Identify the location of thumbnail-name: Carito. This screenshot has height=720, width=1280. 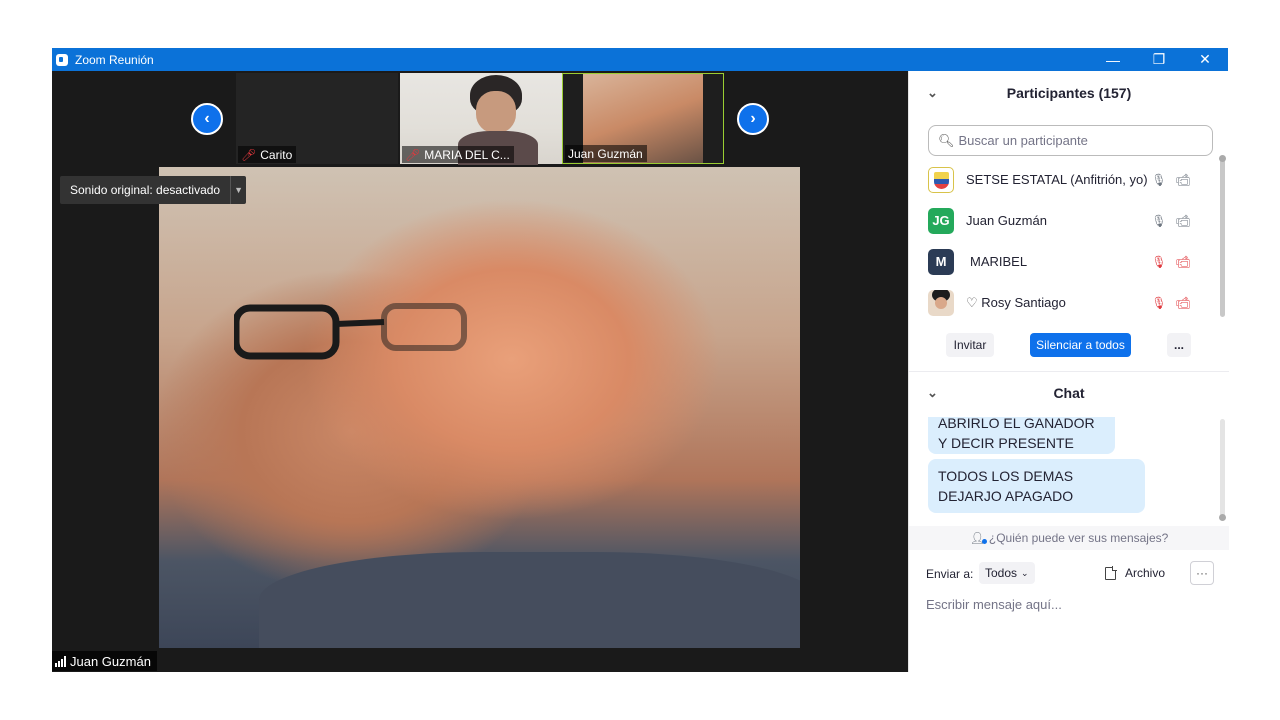
(276, 155).